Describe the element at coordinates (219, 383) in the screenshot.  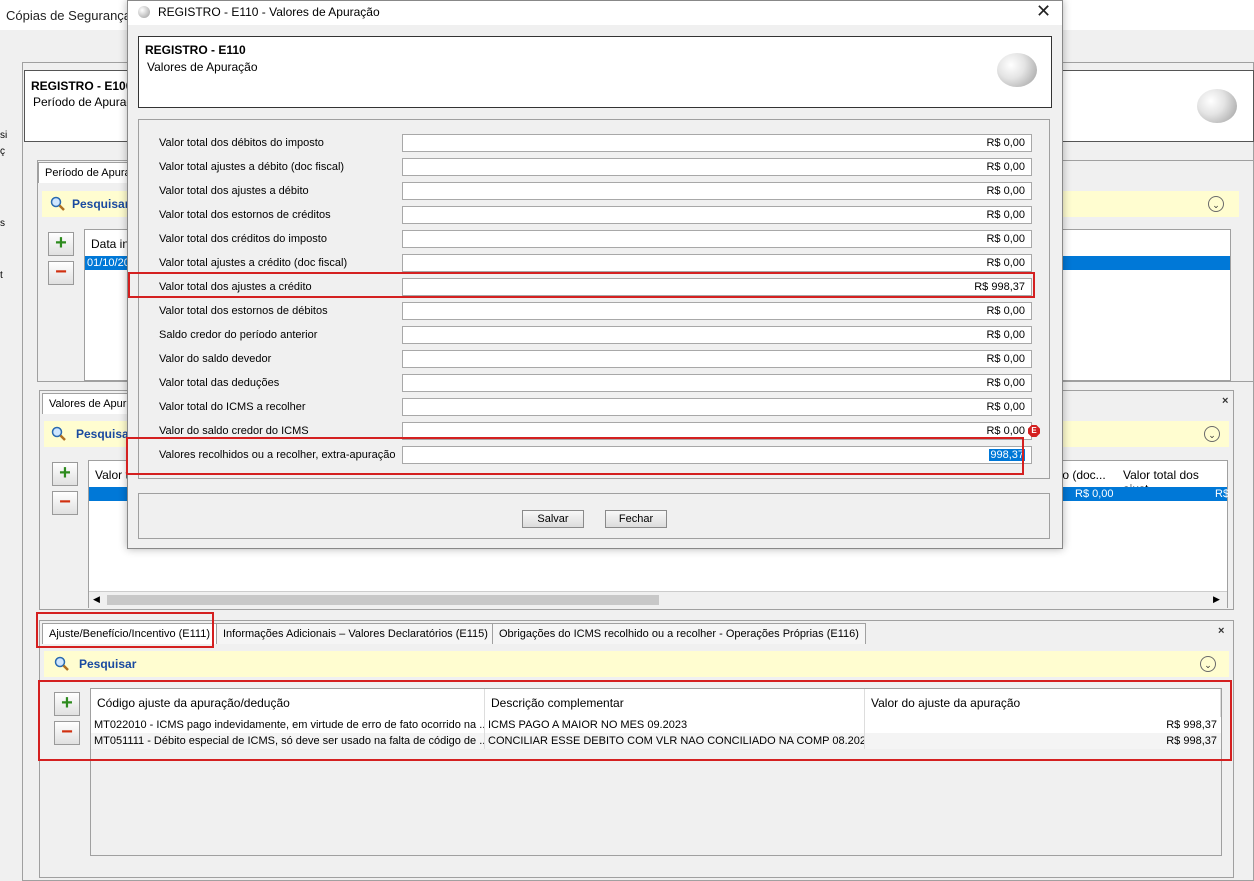
I see `field-label: Valor total das deduções` at that location.